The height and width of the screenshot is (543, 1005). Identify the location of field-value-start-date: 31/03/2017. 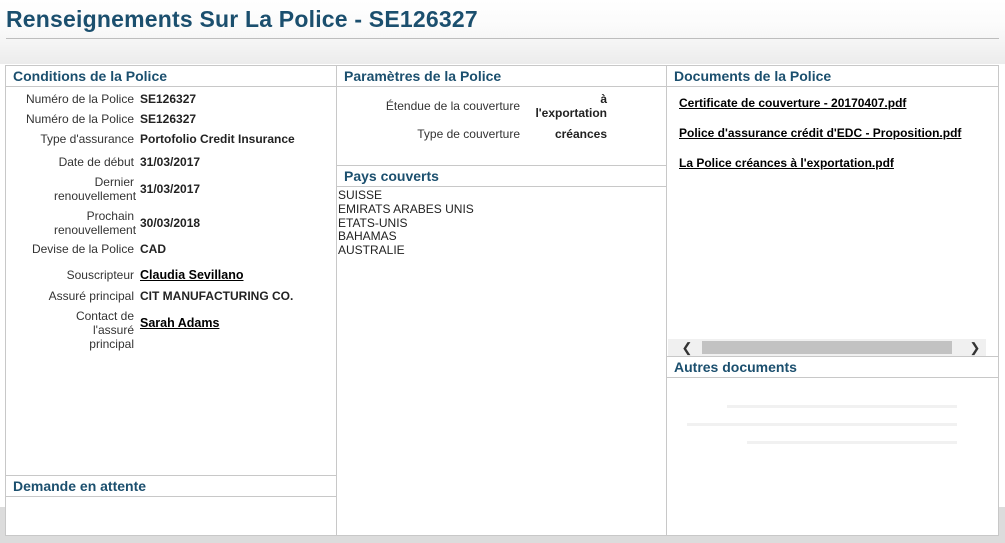
(170, 162).